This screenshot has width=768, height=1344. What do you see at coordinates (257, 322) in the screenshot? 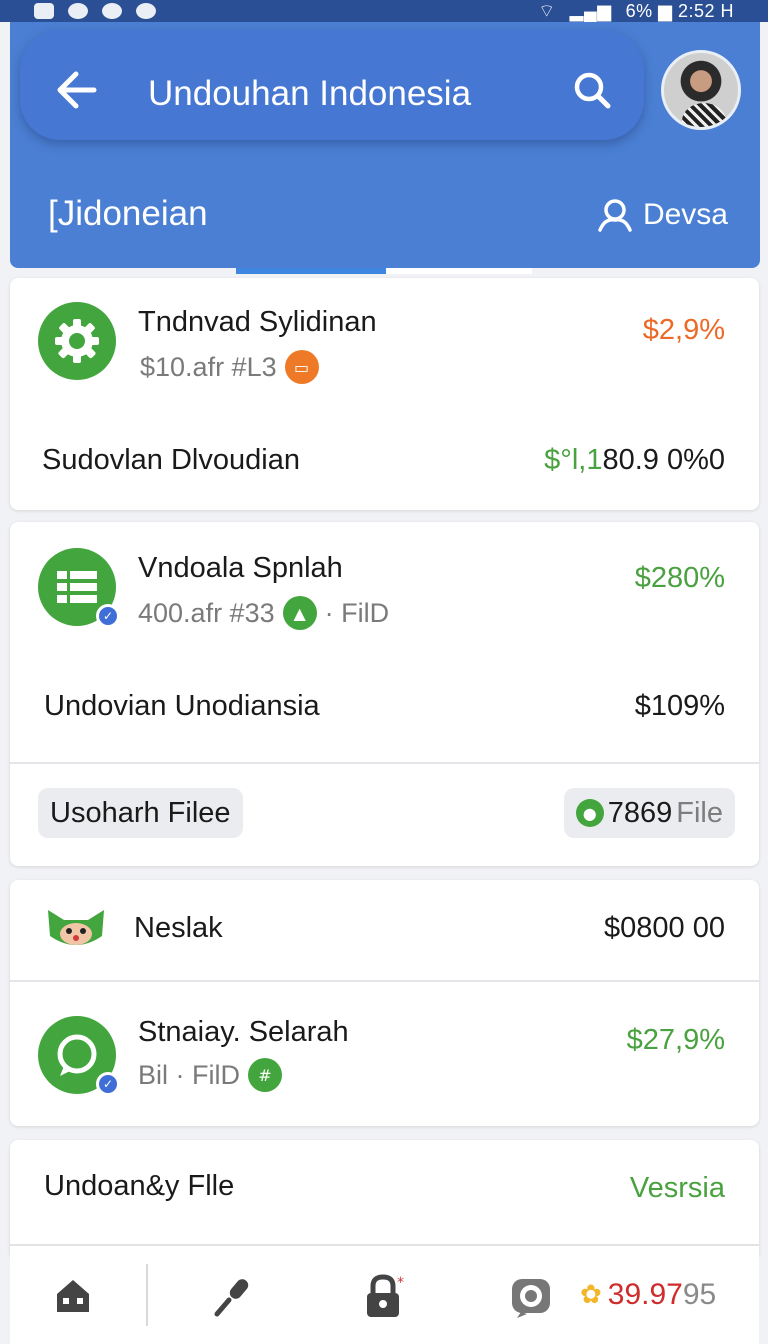
I see `item-title: Tndnvad Sylidinan` at bounding box center [257, 322].